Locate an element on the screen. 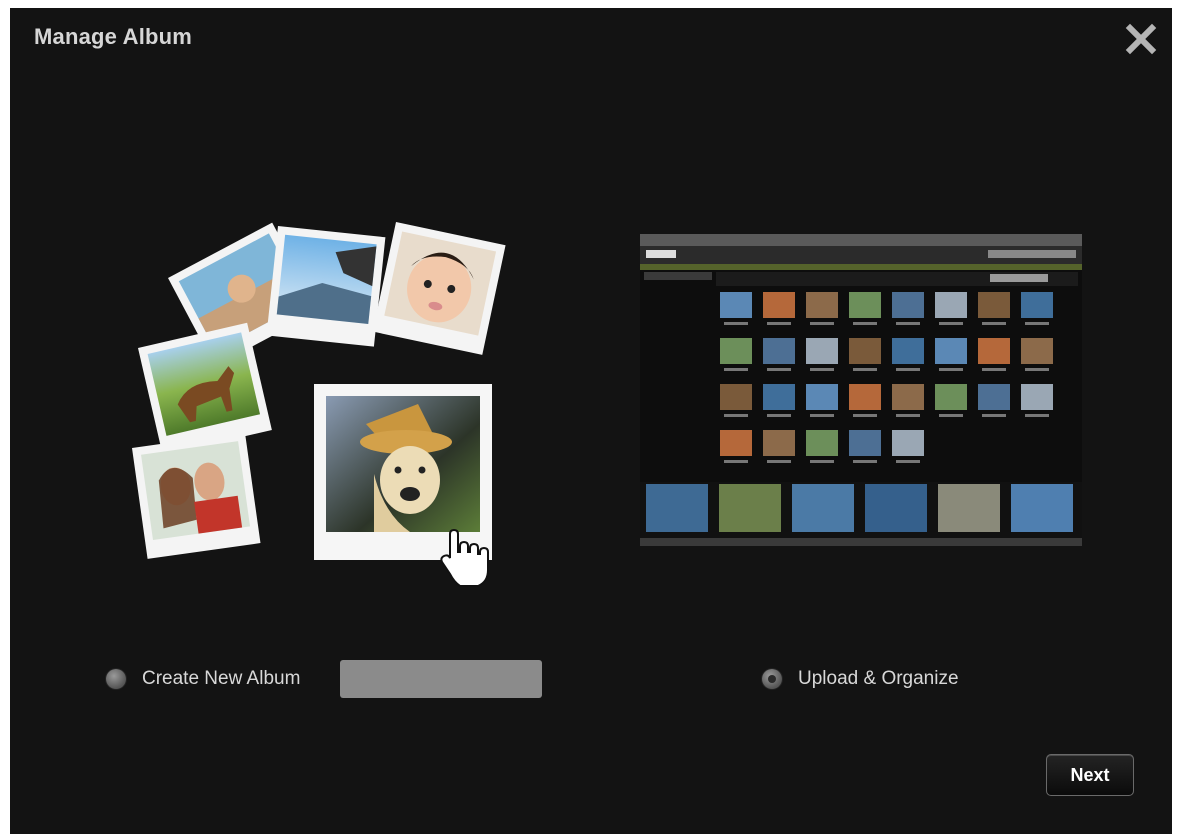 The width and height of the screenshot is (1178, 834). album-name-input is located at coordinates (441, 679).